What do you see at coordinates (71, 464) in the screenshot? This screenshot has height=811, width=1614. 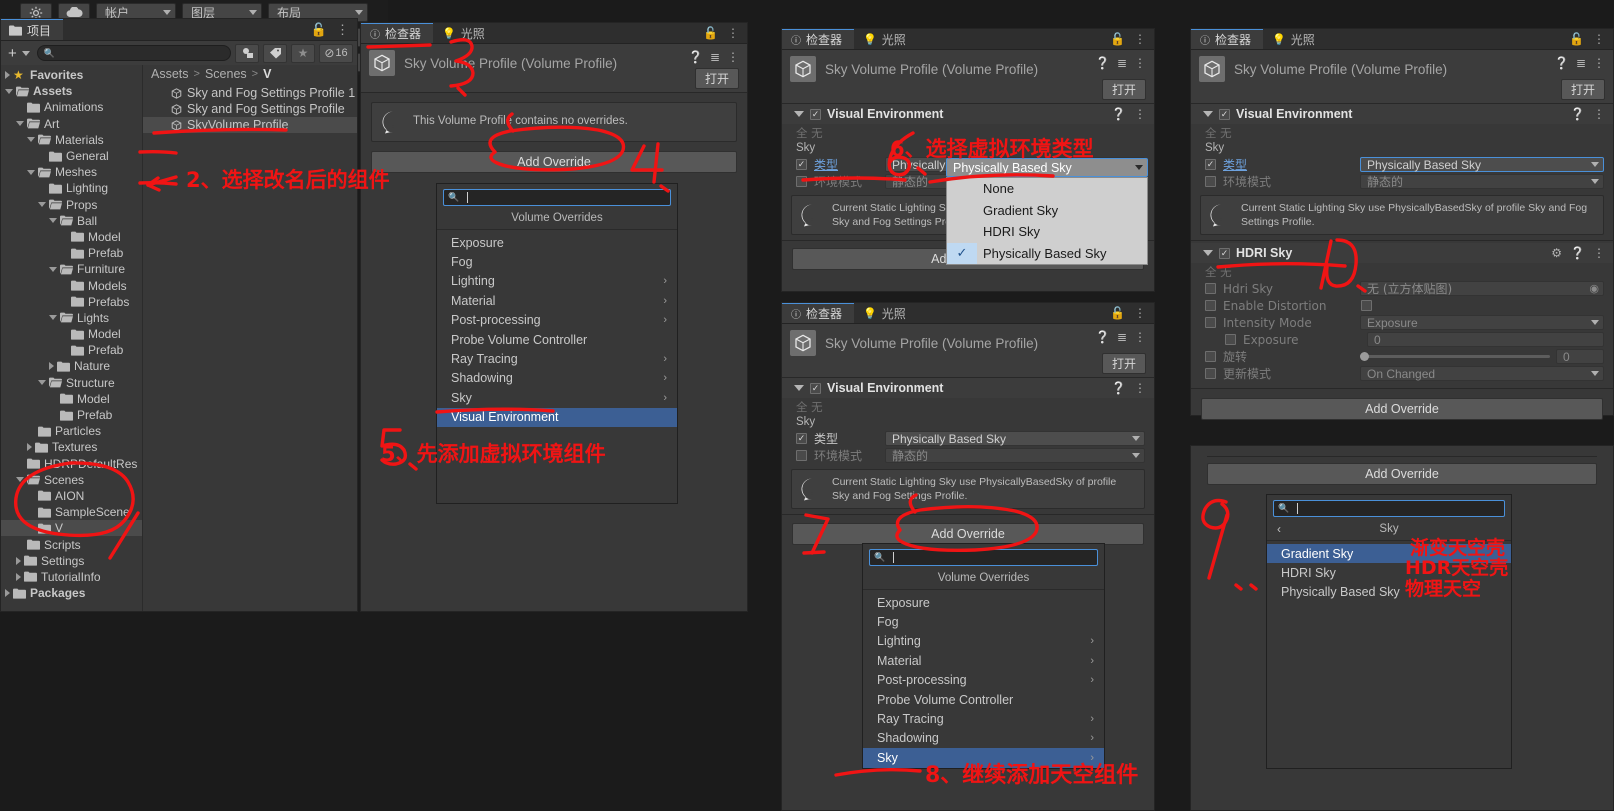 I see `tree-item-hdrpdefaultres: HDRPDefaultRes` at bounding box center [71, 464].